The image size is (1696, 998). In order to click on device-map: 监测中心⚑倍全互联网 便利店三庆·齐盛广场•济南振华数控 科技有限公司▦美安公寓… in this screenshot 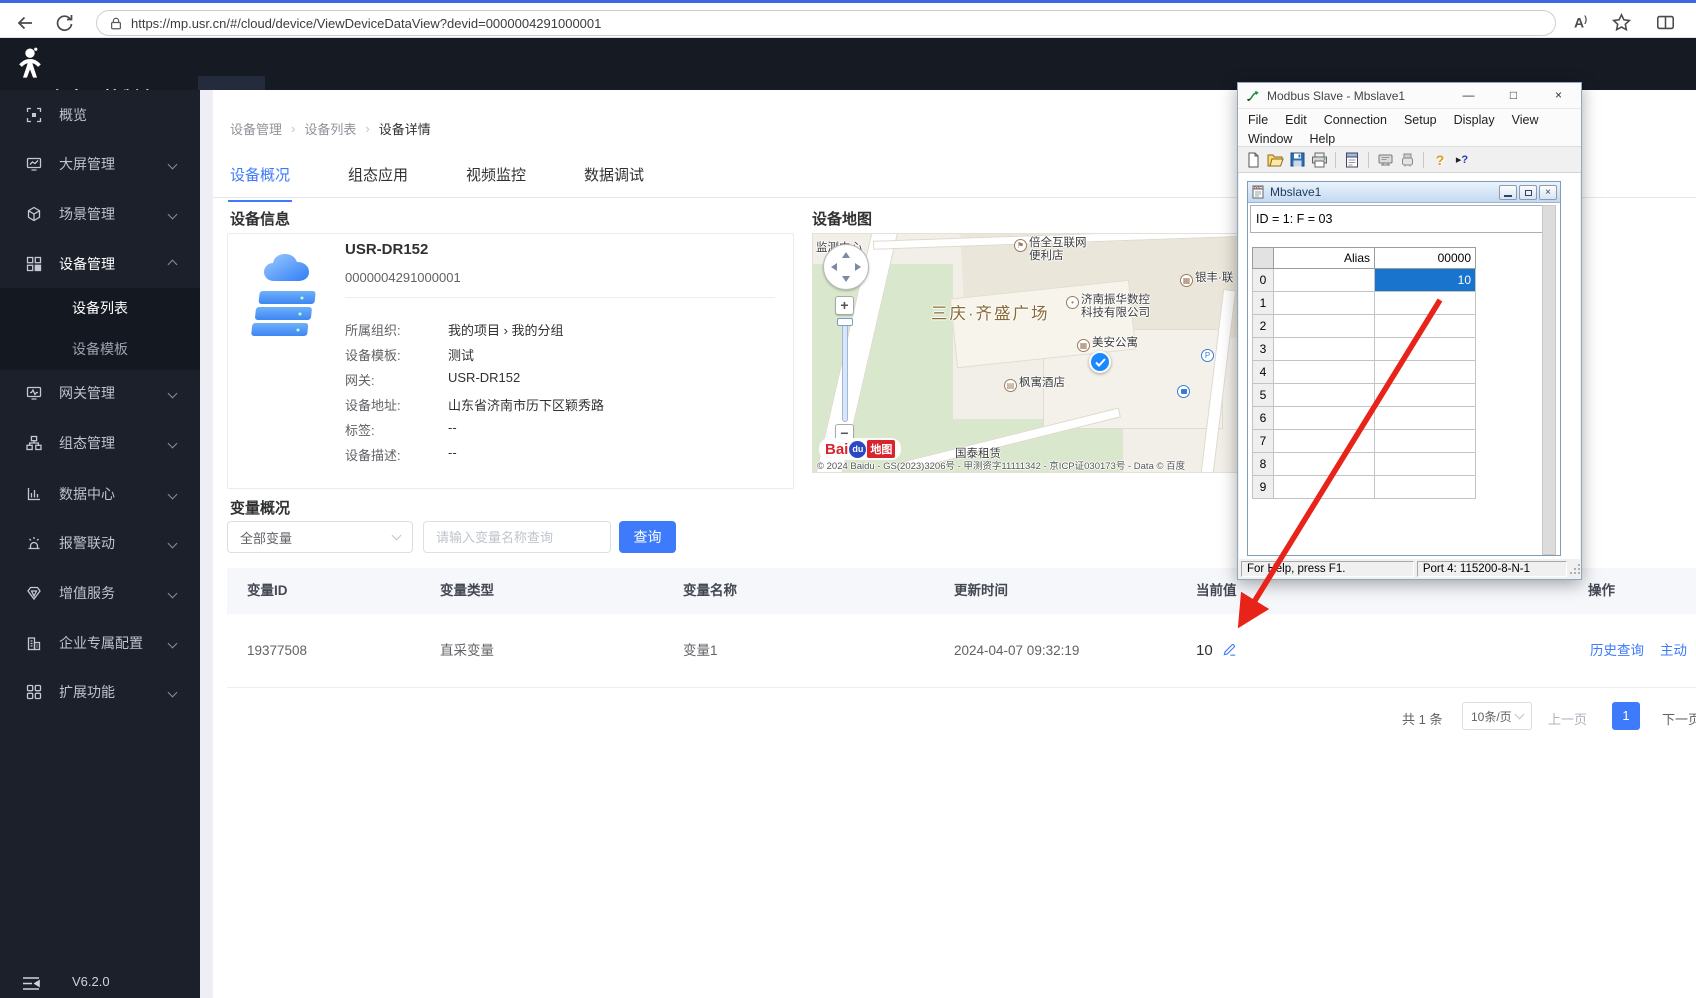, I will do `click(1028, 353)`.